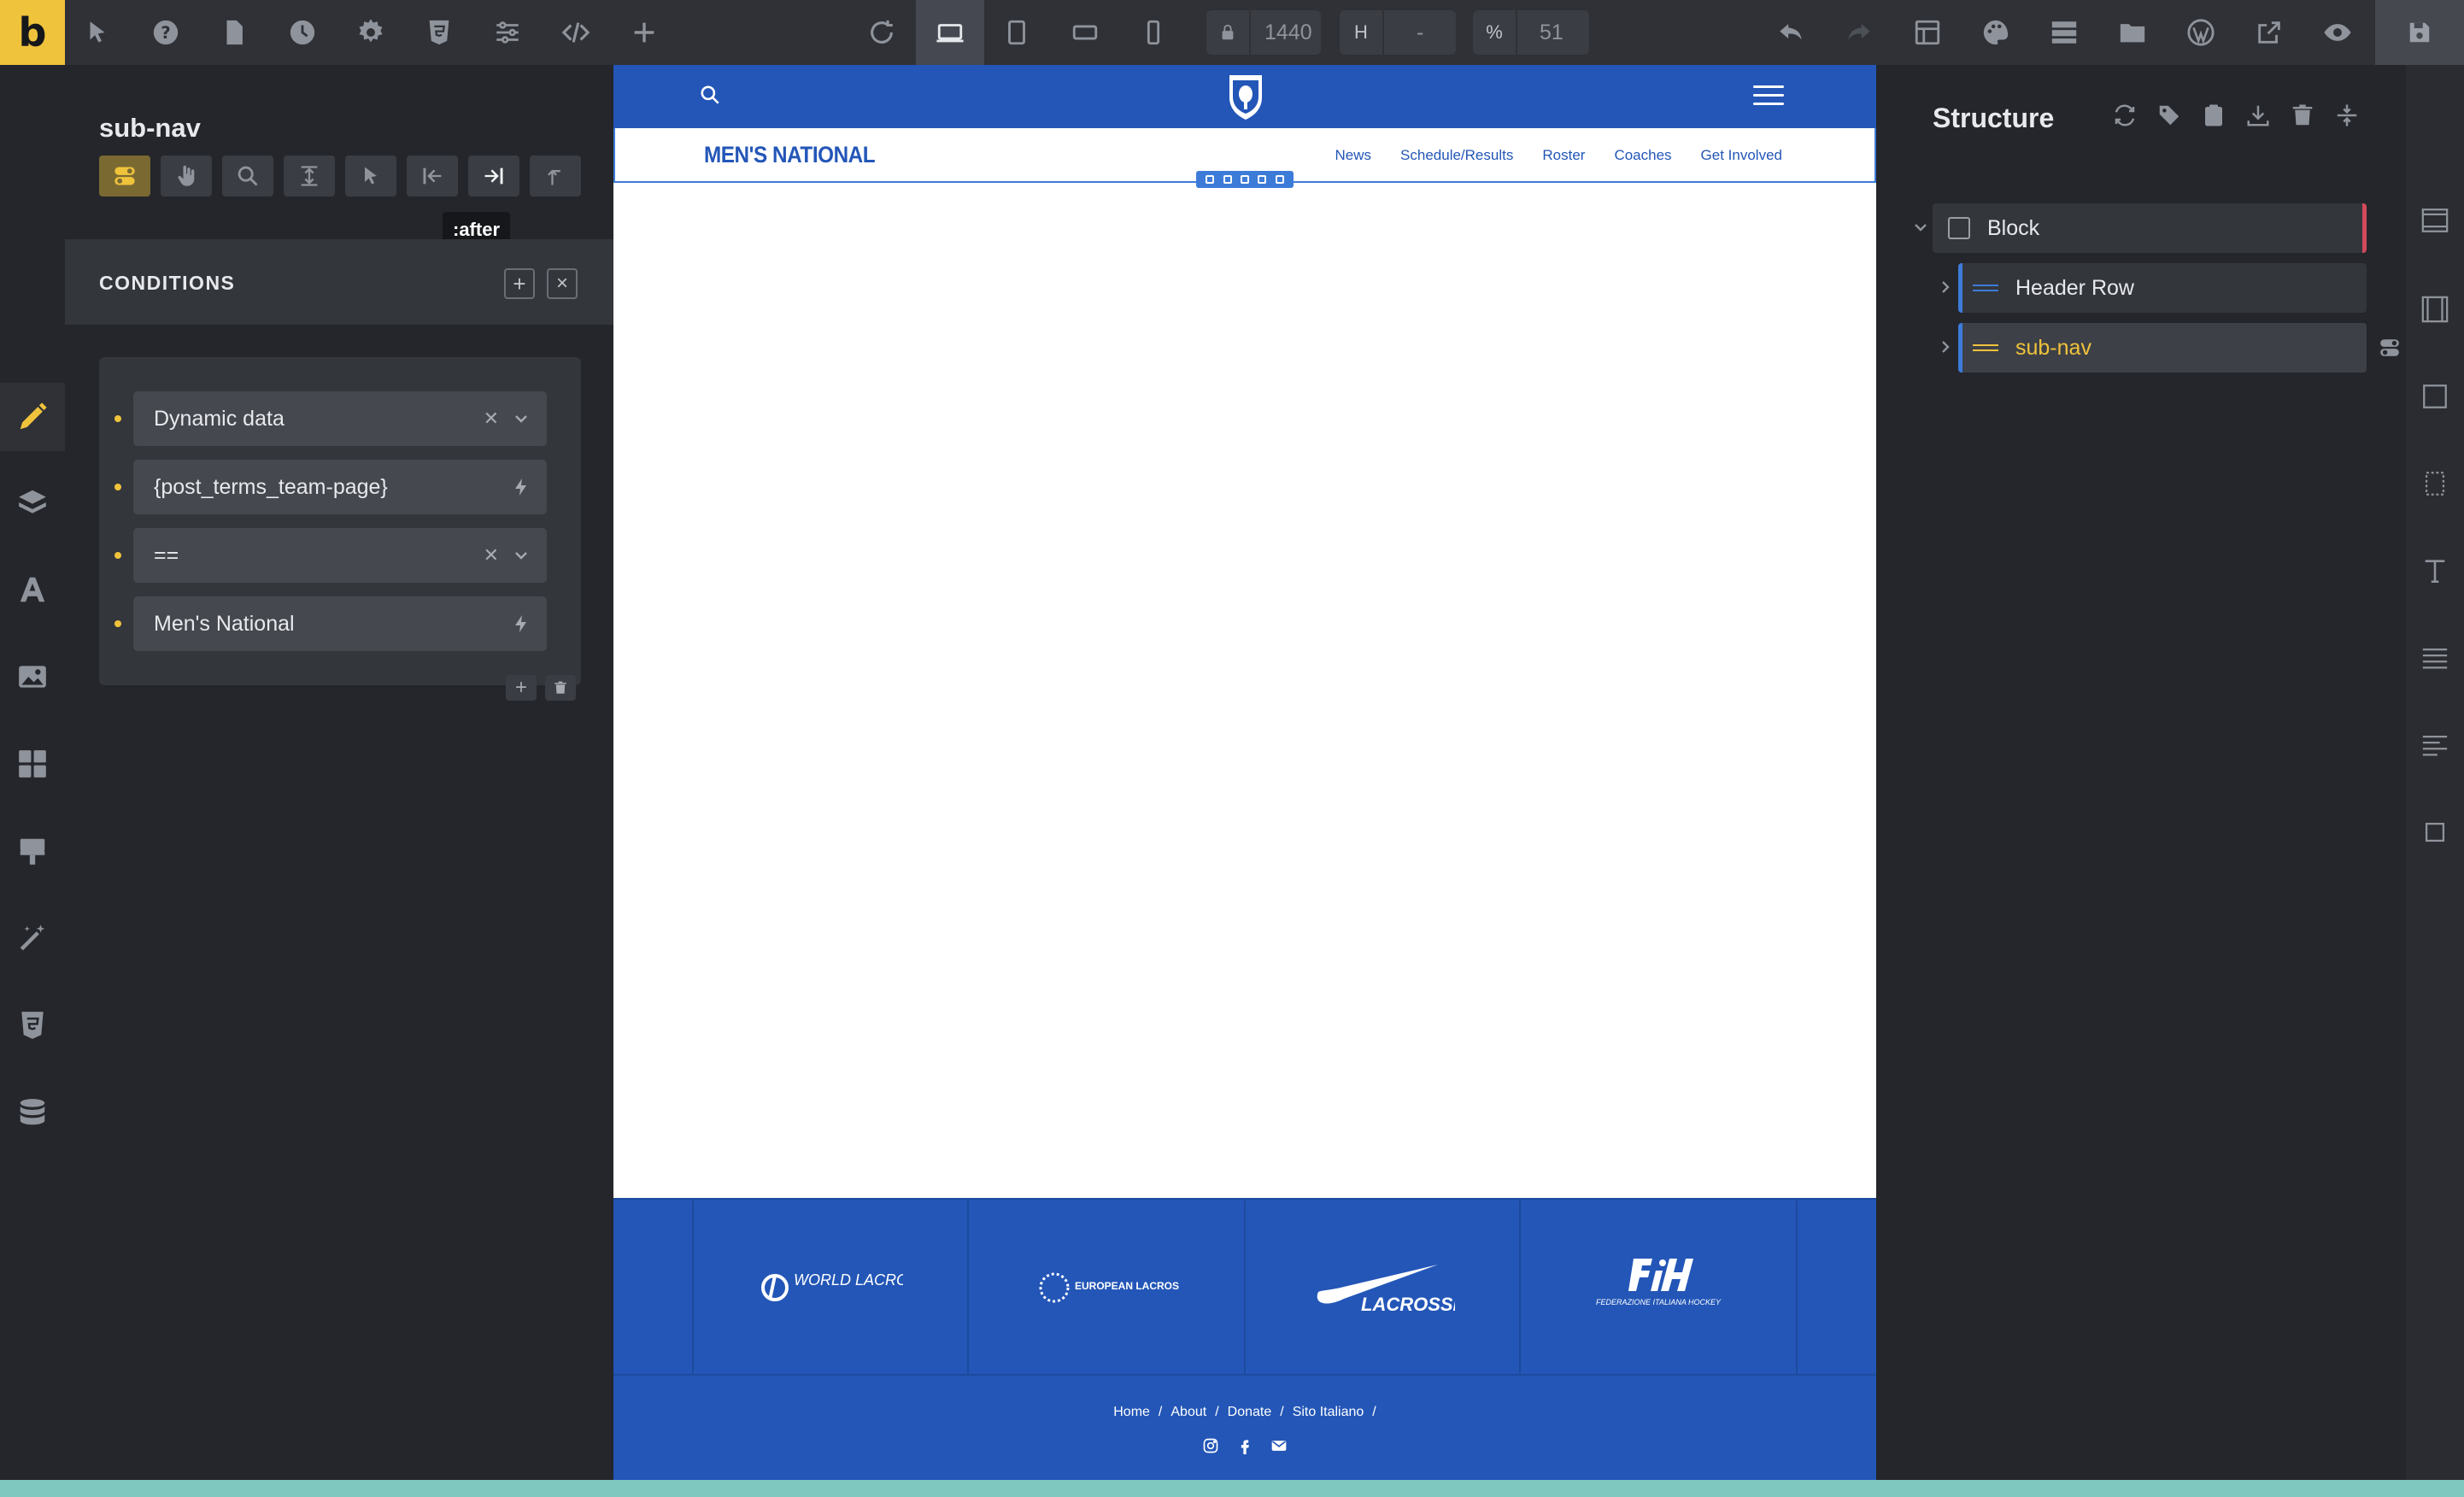 This screenshot has height=1497, width=2464. What do you see at coordinates (2125, 117) in the screenshot?
I see `refresh-icon` at bounding box center [2125, 117].